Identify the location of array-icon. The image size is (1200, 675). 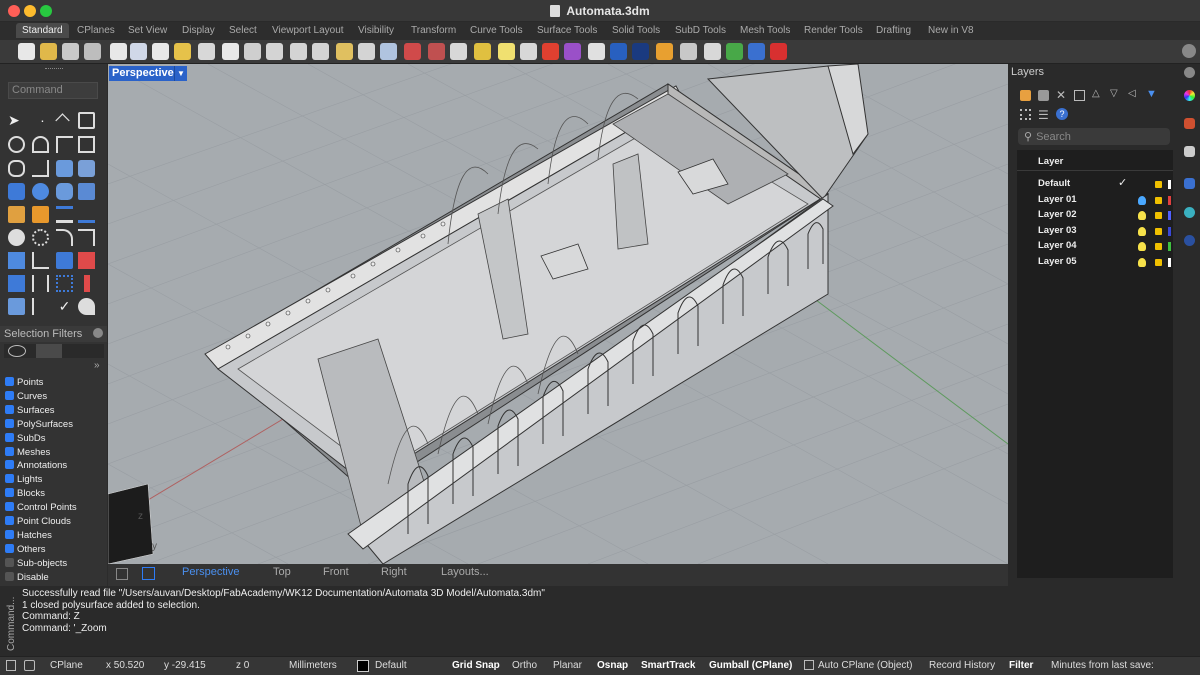
(64, 260).